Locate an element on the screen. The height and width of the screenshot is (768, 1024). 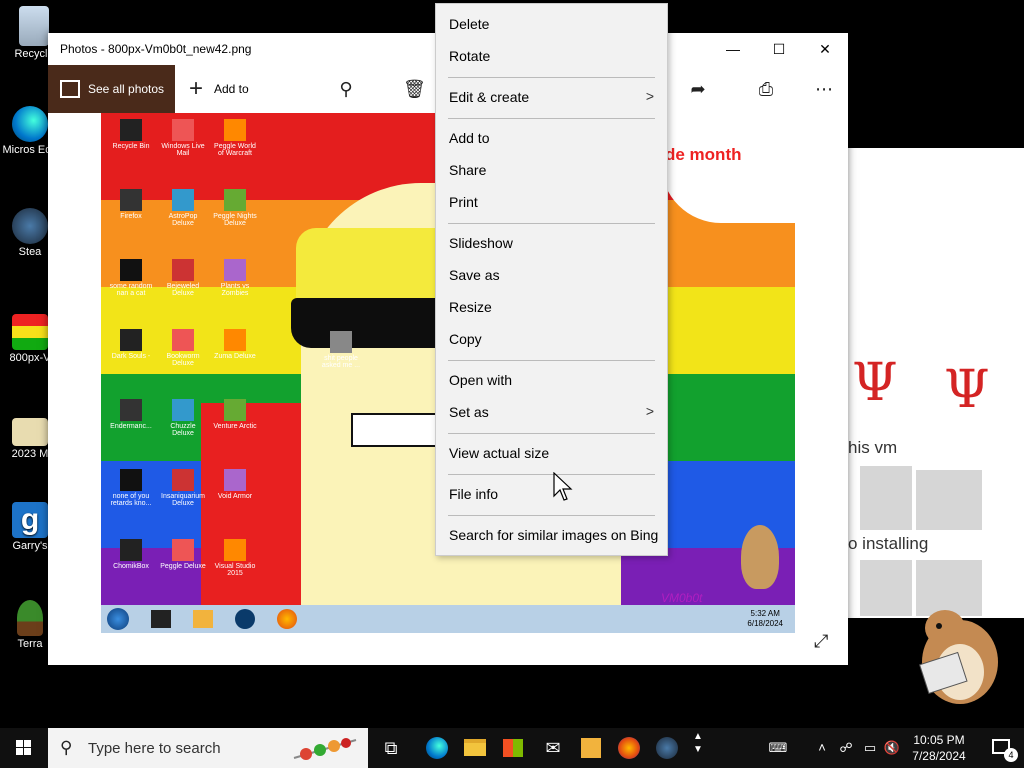
media-player-icon is located at coordinates (591, 748).